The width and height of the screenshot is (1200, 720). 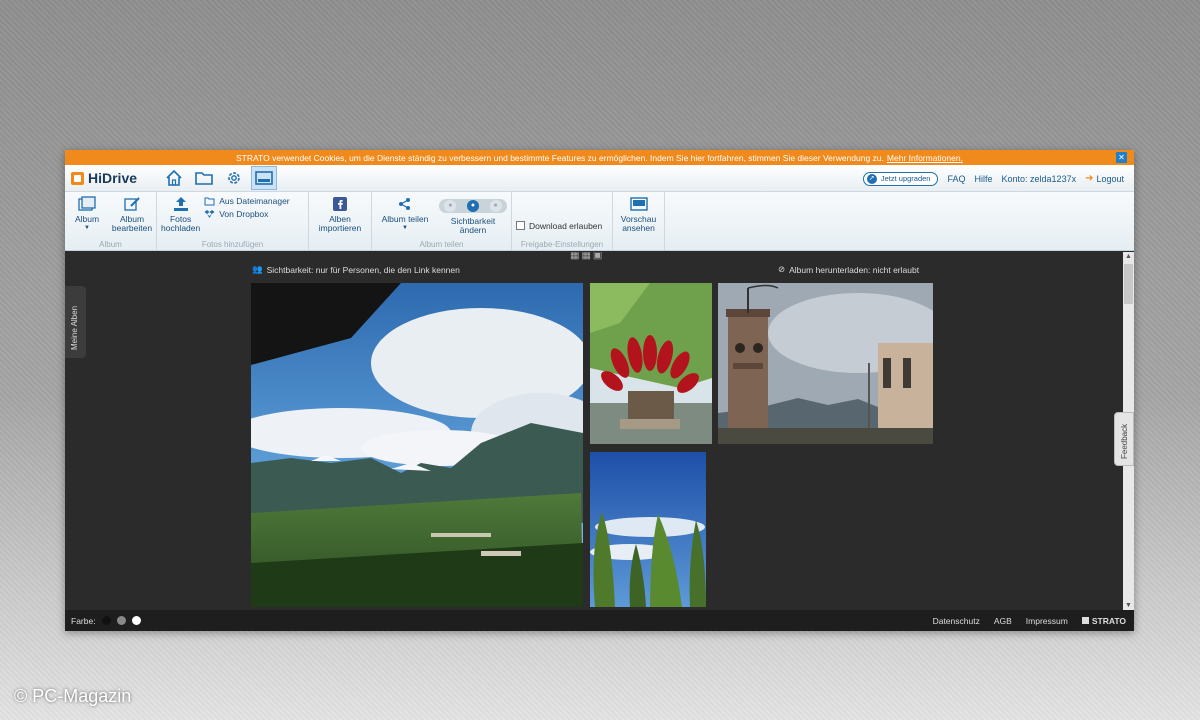 I want to click on scroll-down-icon: ▼, so click(x=1128, y=605).